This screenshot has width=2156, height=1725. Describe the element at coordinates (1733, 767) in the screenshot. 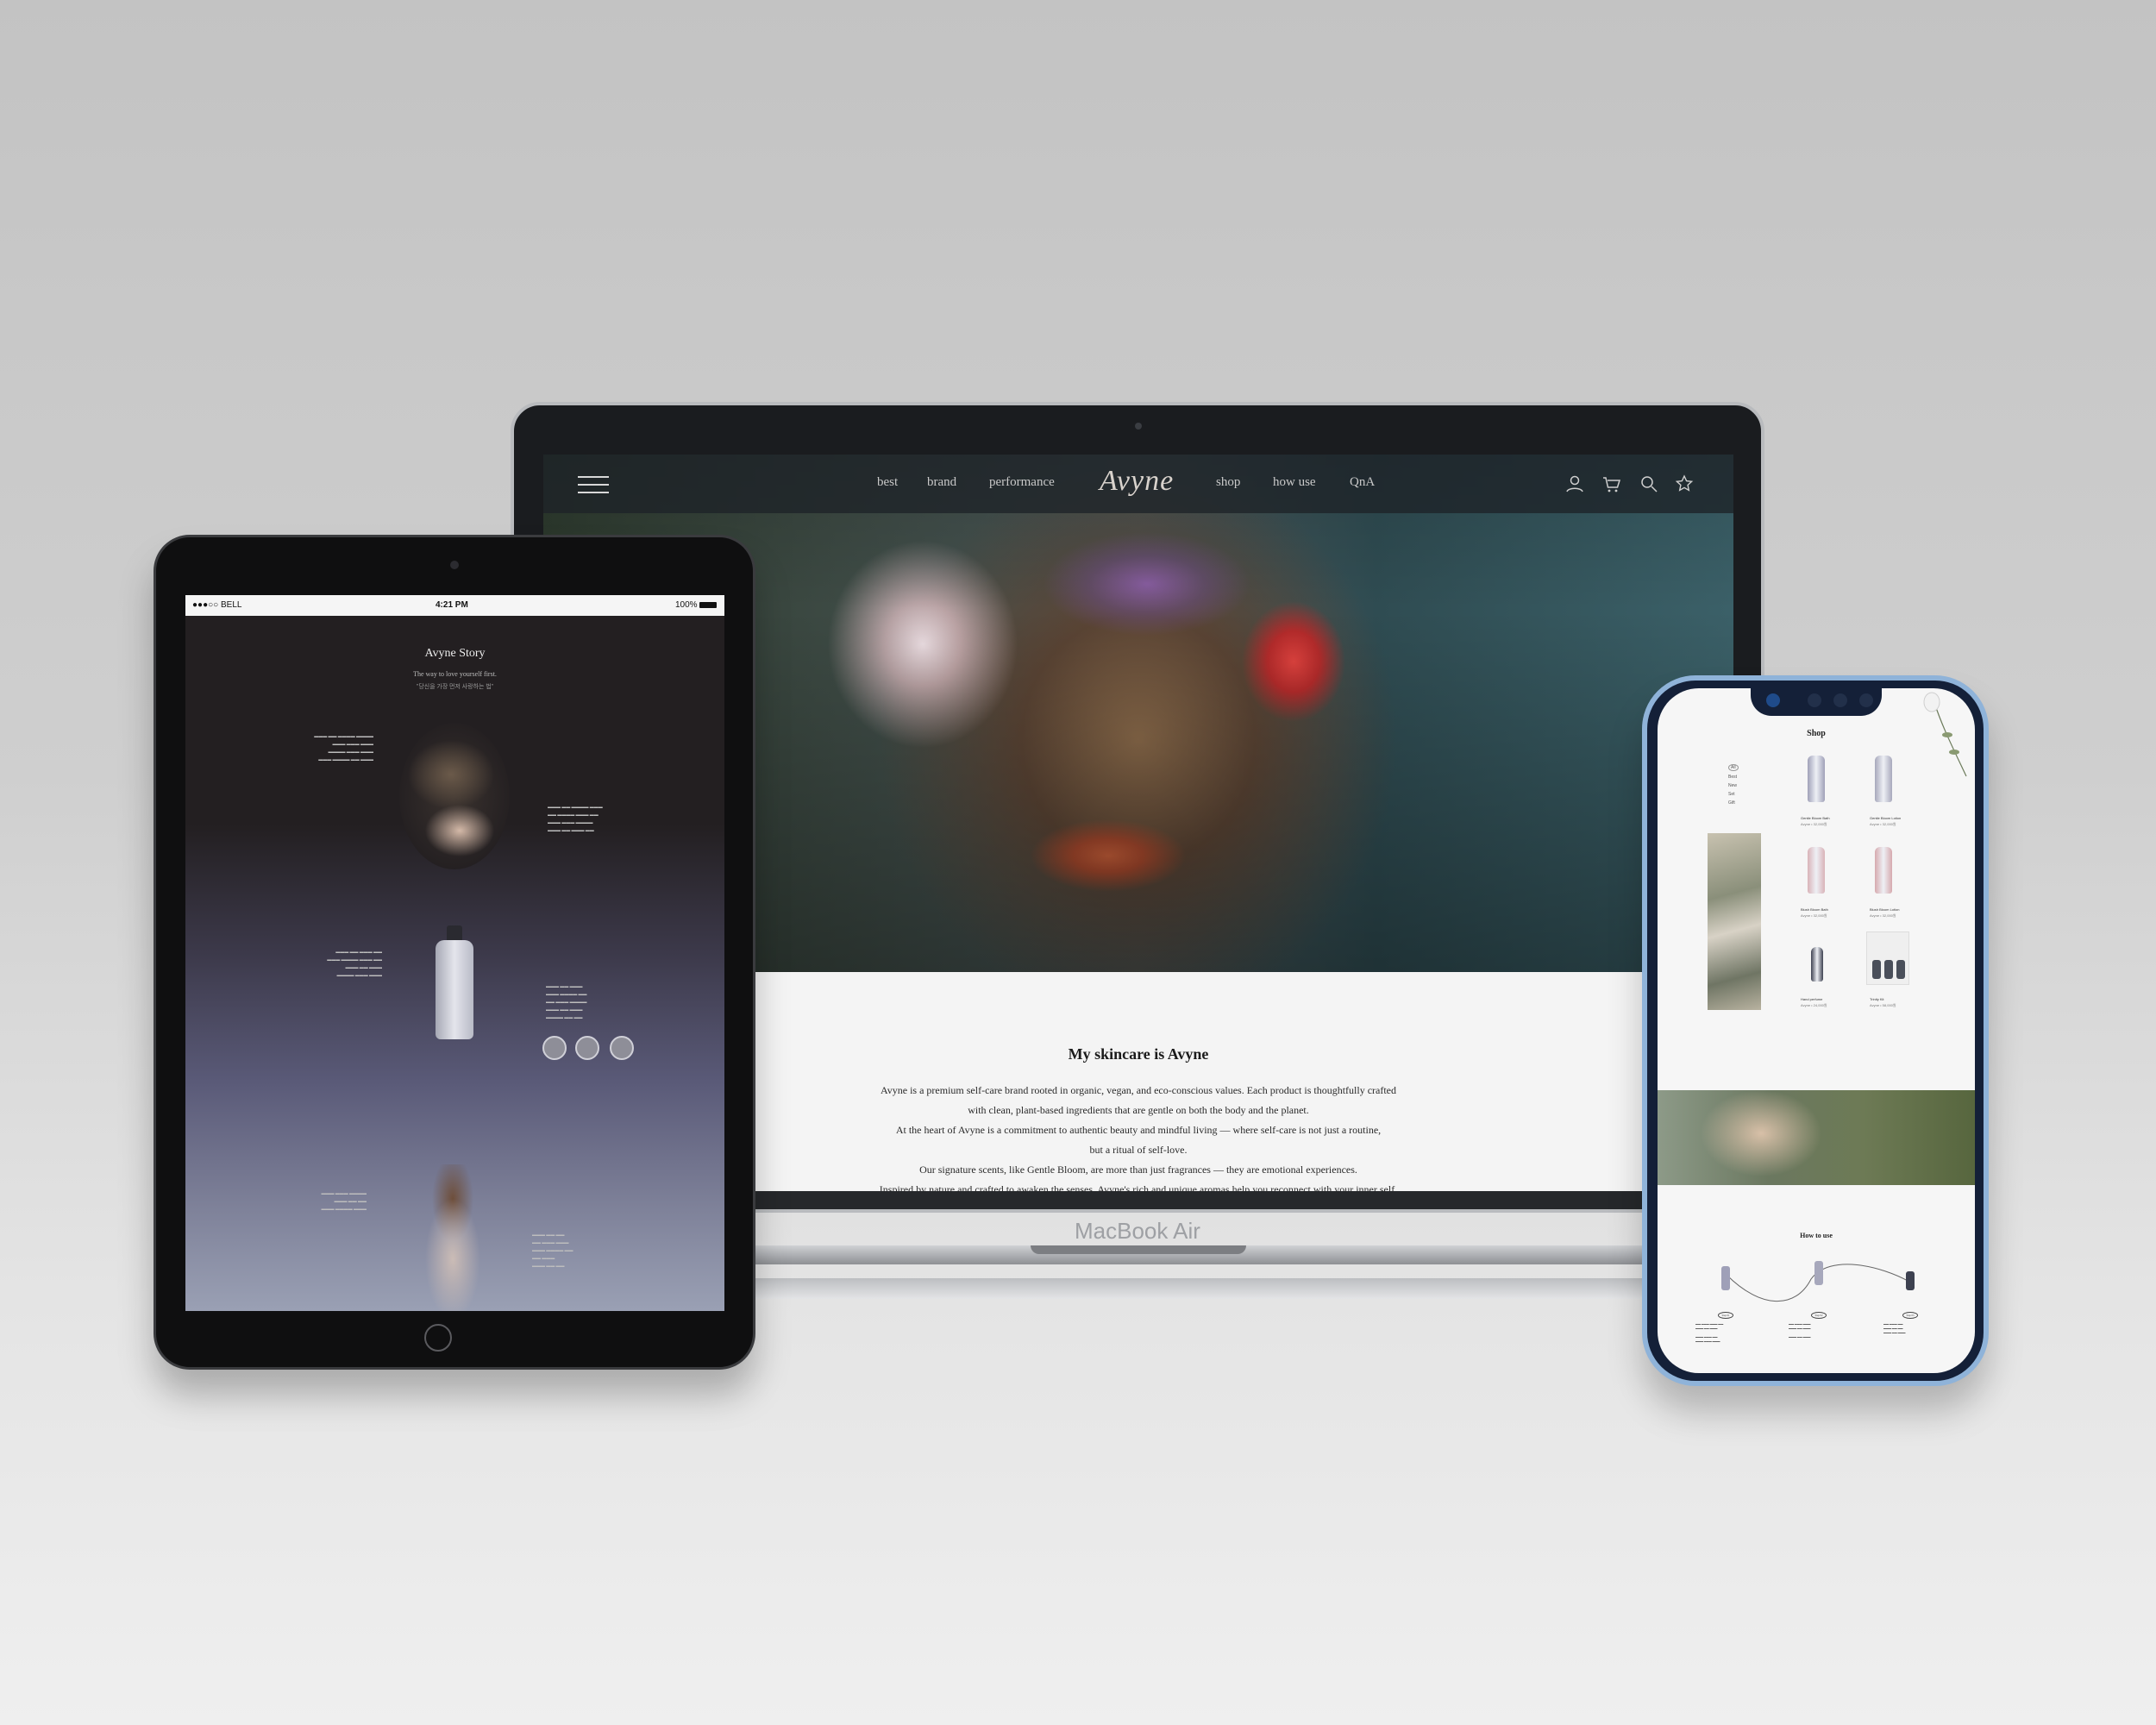

I see `filter-all: All` at that location.